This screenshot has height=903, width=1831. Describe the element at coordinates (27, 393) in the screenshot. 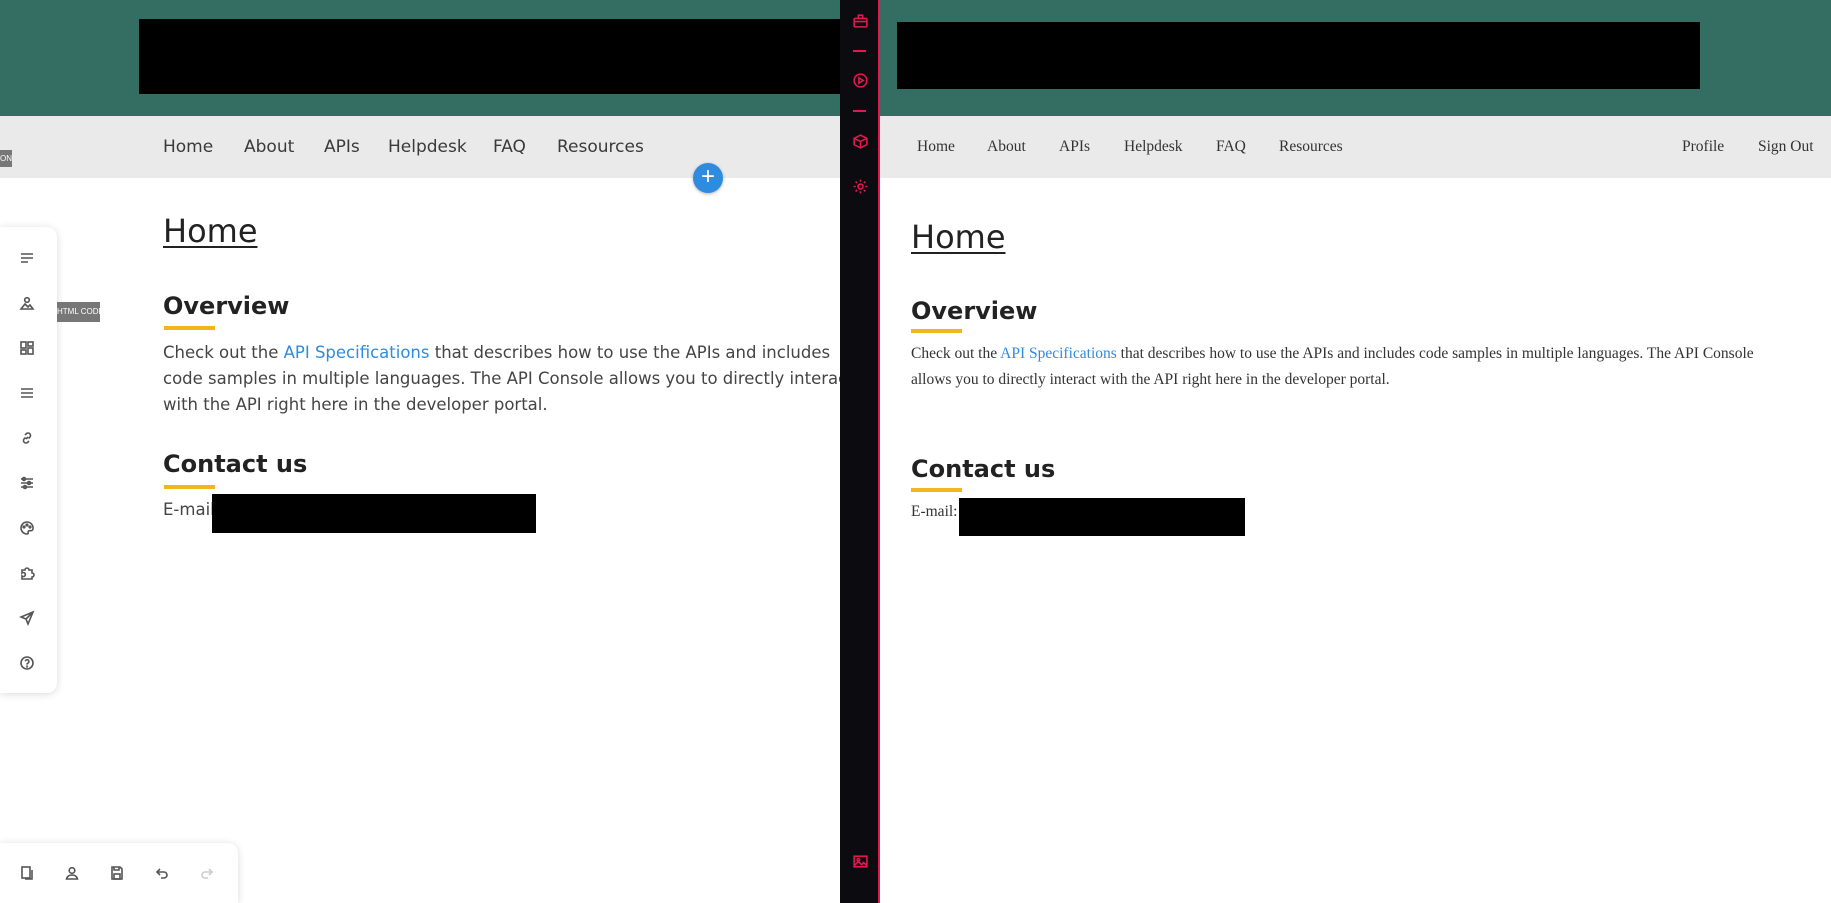

I see `menu-icon` at that location.